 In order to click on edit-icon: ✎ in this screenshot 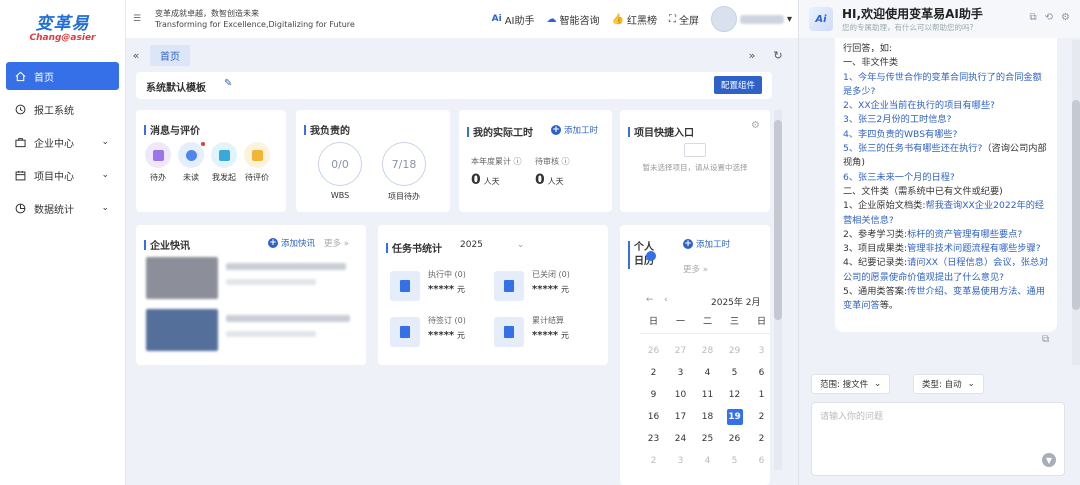, I will do `click(228, 83)`.